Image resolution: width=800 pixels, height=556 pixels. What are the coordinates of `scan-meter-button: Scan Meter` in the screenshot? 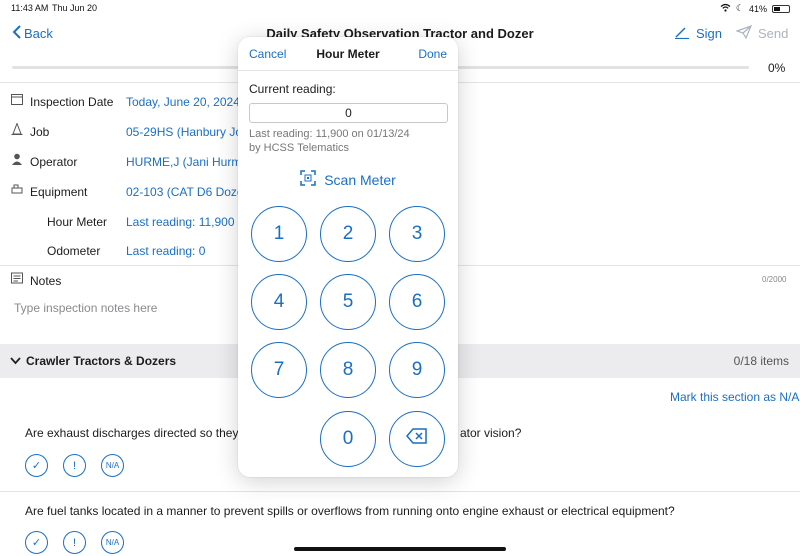 It's located at (348, 179).